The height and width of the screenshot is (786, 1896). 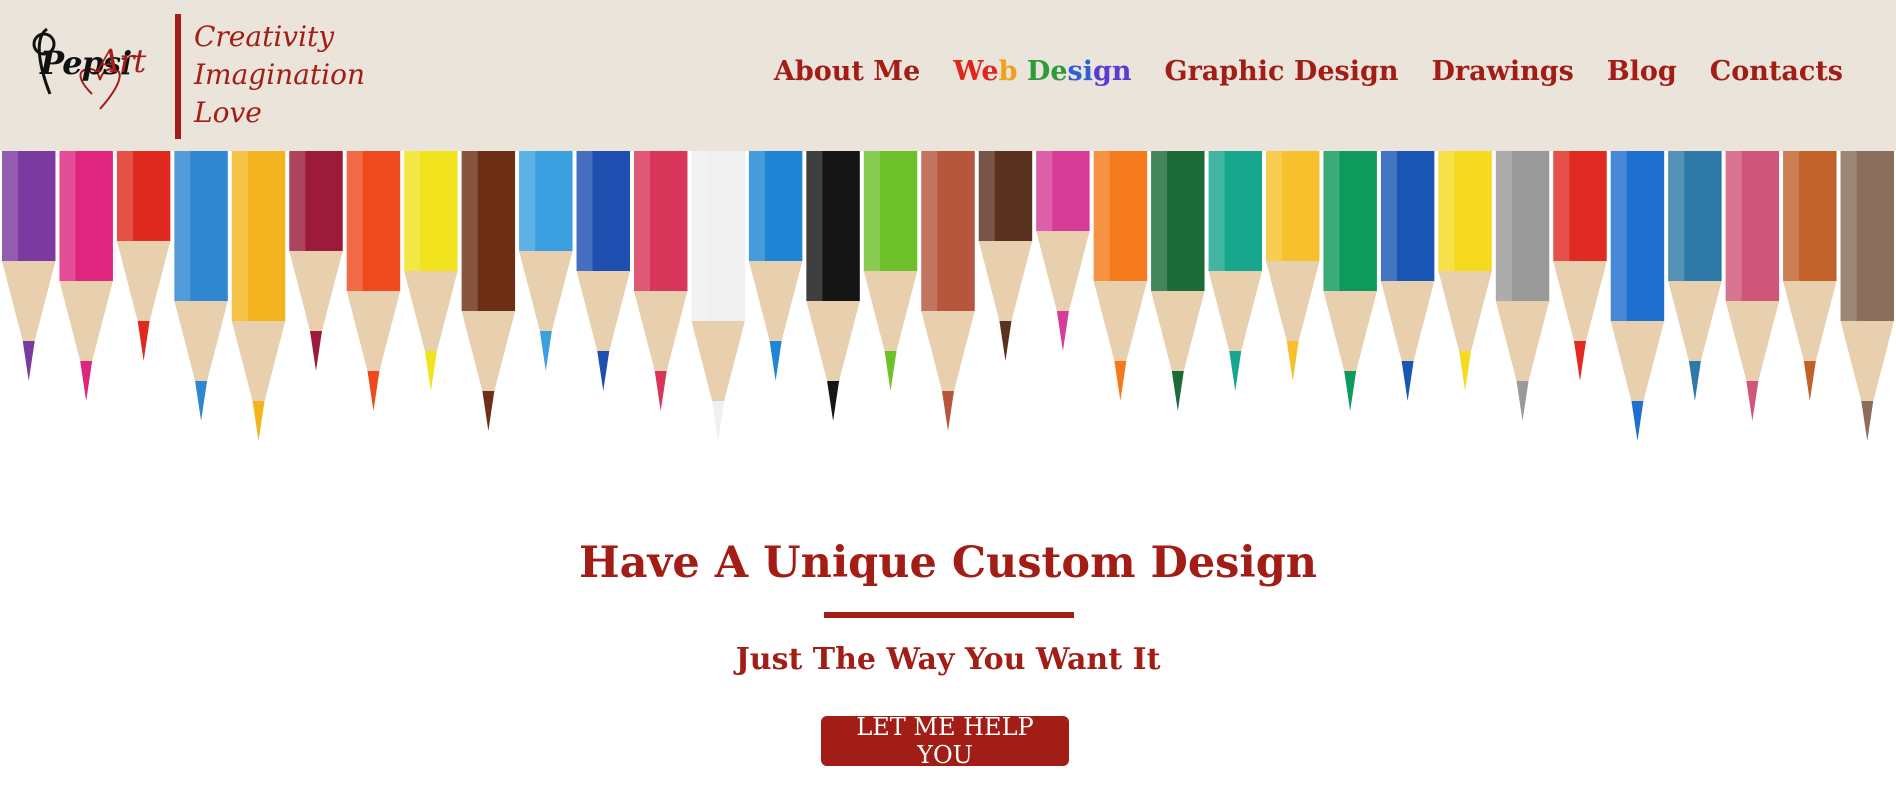 I want to click on tagline-word: Imagination, so click(x=280, y=74).